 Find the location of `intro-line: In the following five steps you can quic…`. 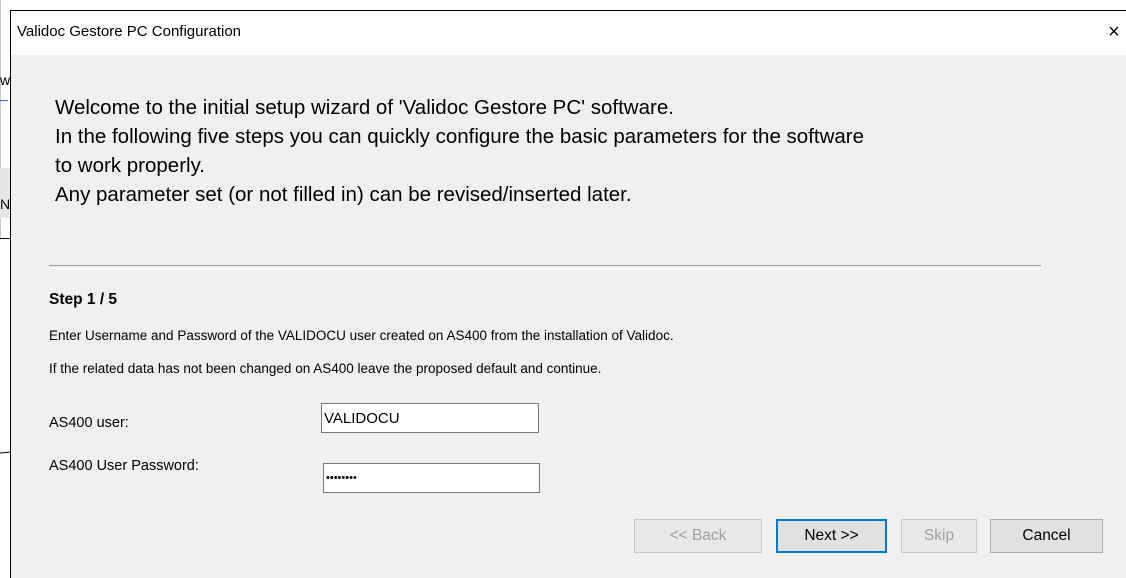

intro-line: In the following five steps you can quic… is located at coordinates (460, 136).